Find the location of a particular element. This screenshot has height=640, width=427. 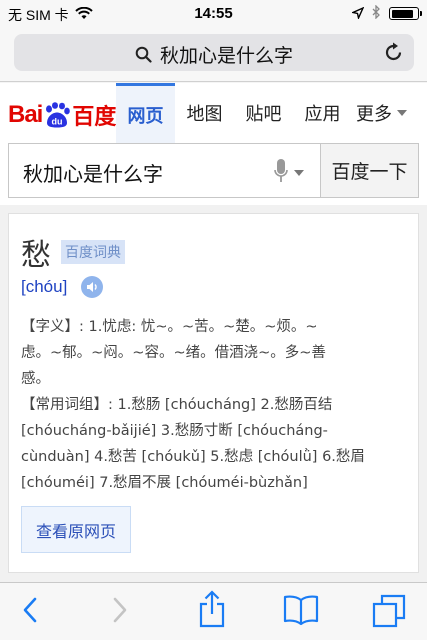

tab-web: 网页 is located at coordinates (145, 113).